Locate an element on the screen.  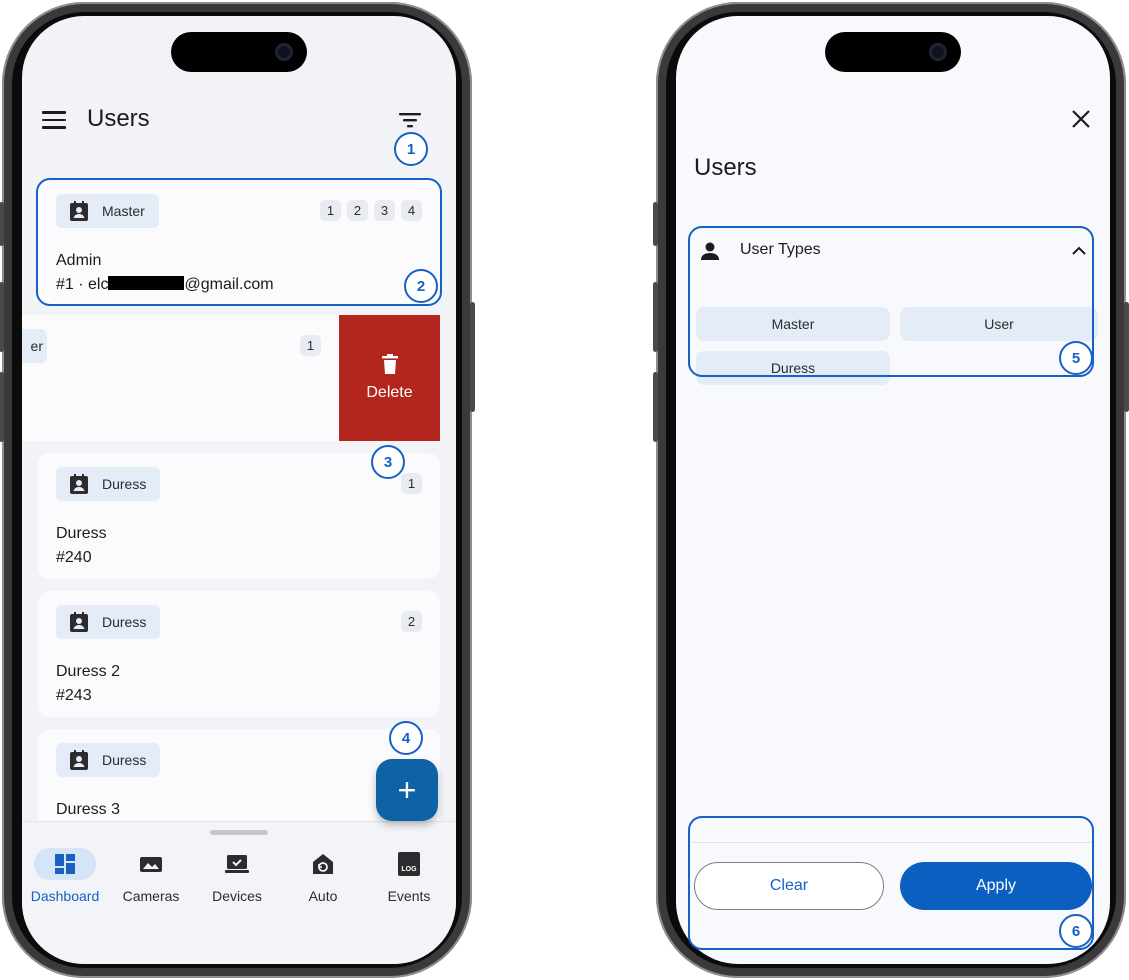
type-option-duress: Duress is located at coordinates (793, 368).